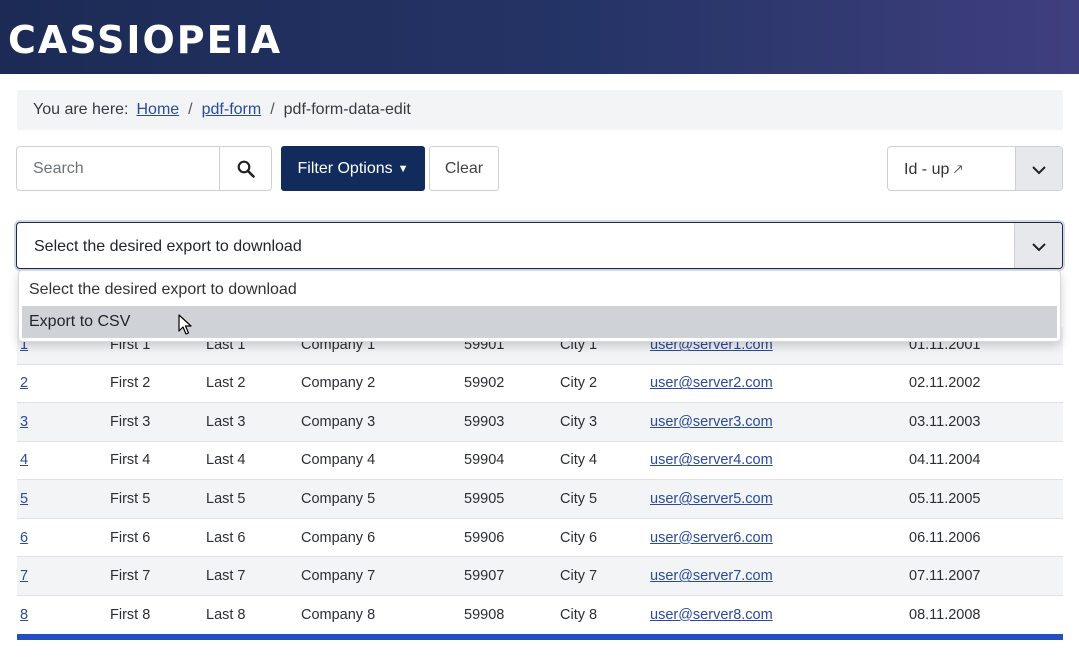  What do you see at coordinates (80, 110) in the screenshot?
I see `breadcrumb-lead: You are here:` at bounding box center [80, 110].